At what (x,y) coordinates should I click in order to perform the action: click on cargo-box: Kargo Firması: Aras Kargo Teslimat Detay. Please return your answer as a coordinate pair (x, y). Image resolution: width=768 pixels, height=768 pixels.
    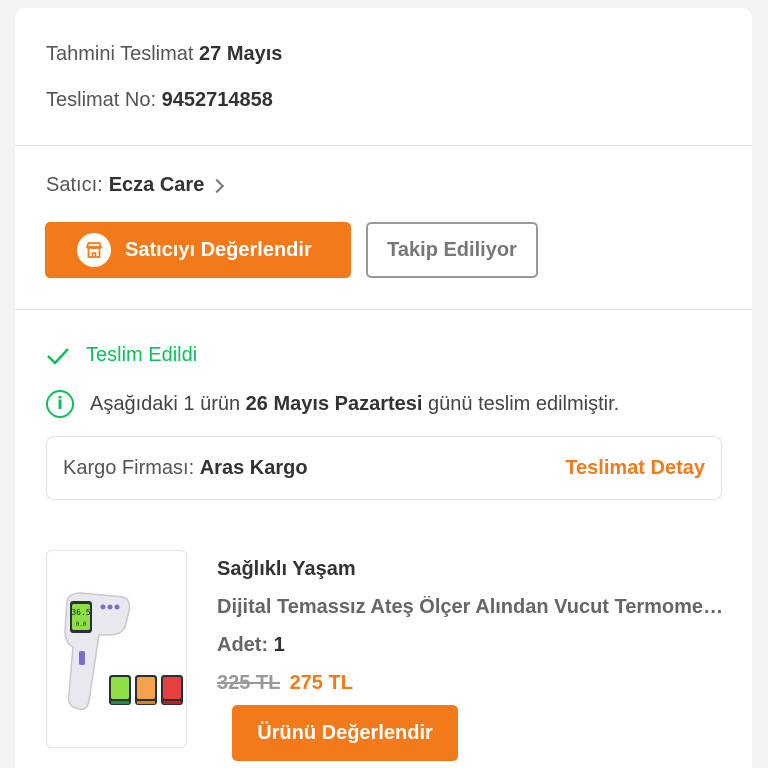
    Looking at the image, I should click on (384, 468).